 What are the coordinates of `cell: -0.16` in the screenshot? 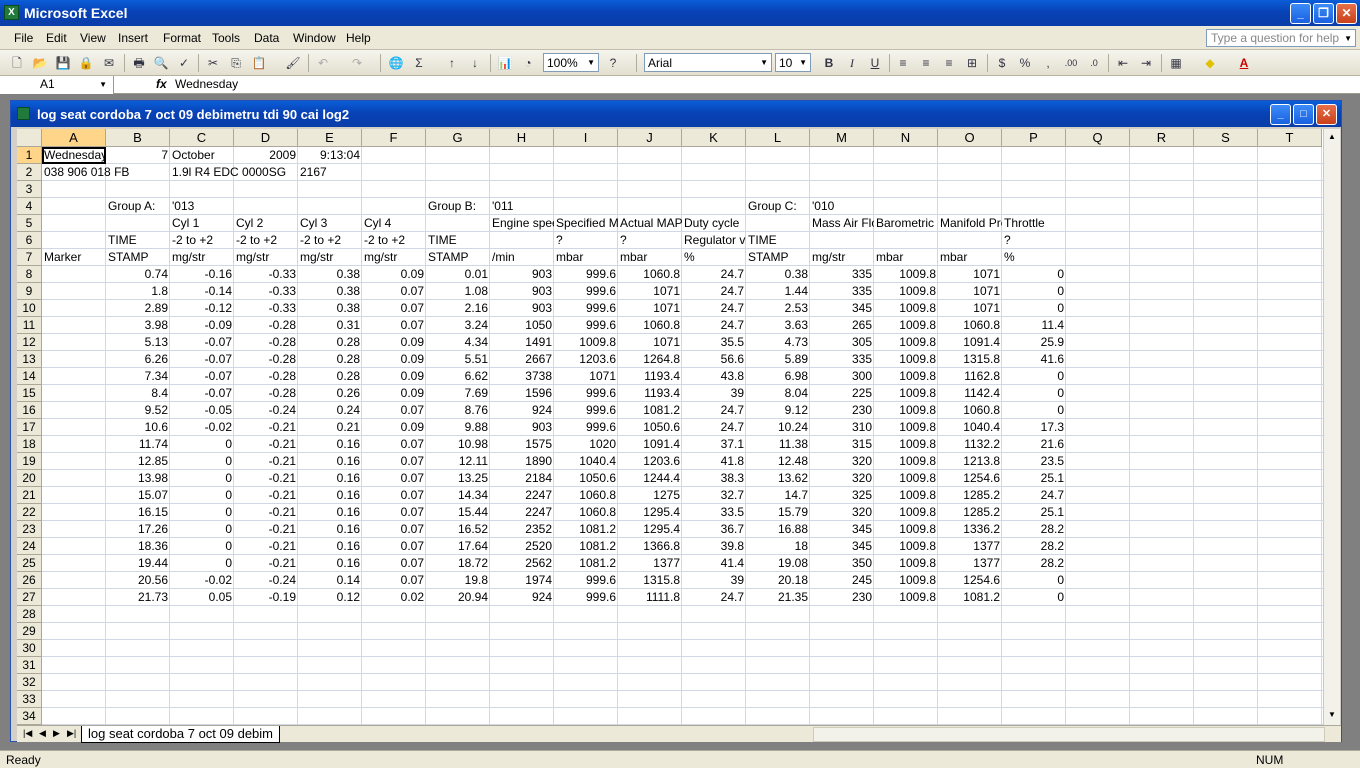 It's located at (202, 274).